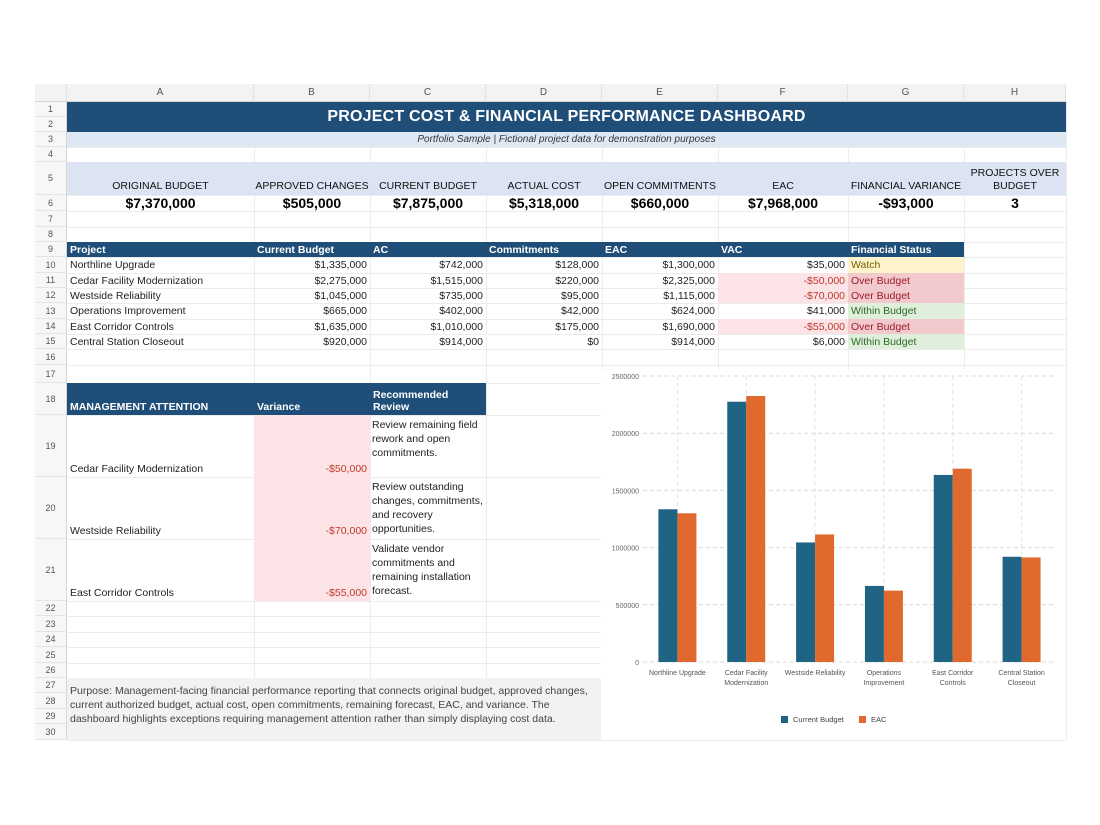  Describe the element at coordinates (906, 93) in the screenshot. I see `column-header-g: G` at that location.